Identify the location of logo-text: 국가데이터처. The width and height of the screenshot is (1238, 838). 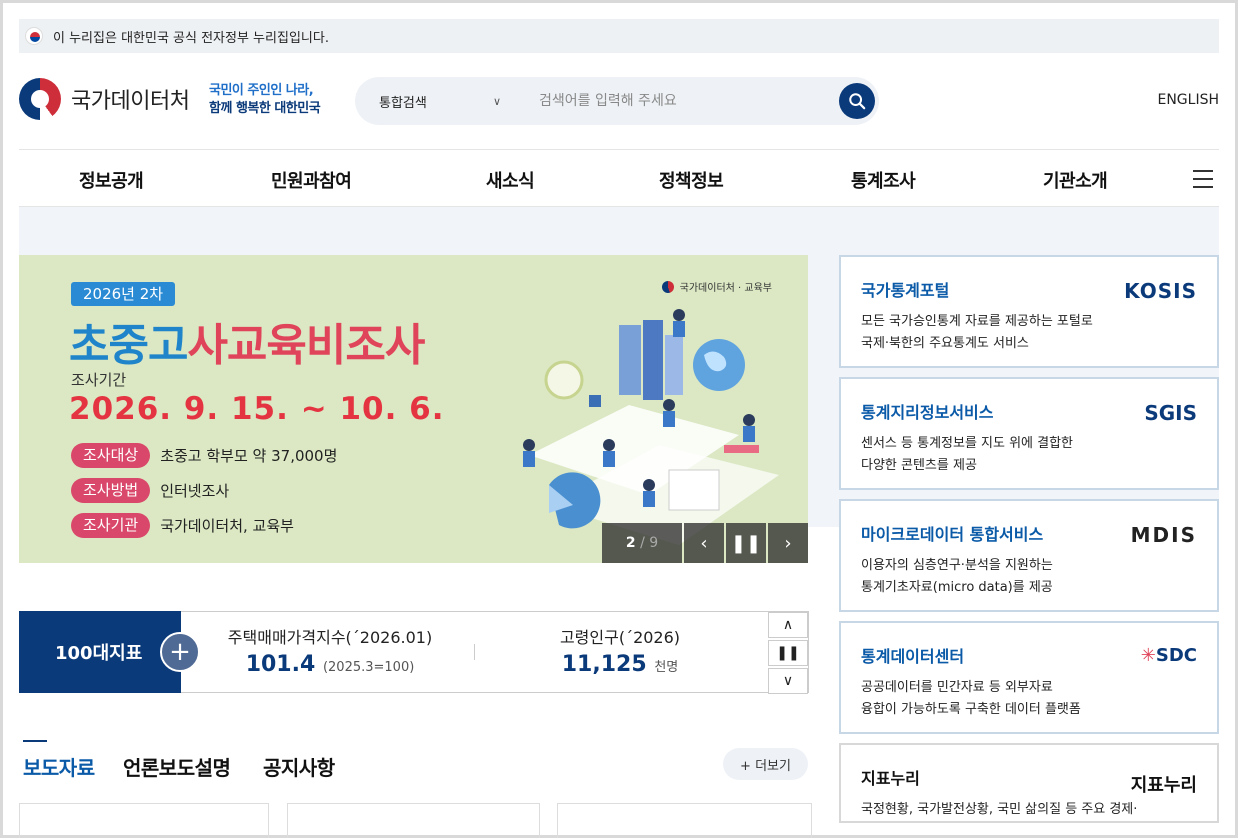
(130, 101).